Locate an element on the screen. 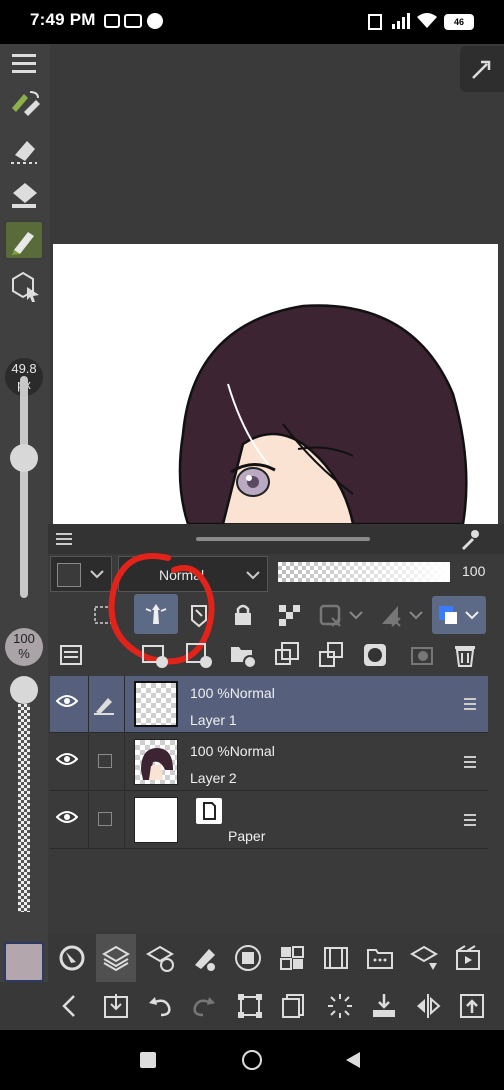 The height and width of the screenshot is (1090, 504). layer-color-box is located at coordinates (69, 575).